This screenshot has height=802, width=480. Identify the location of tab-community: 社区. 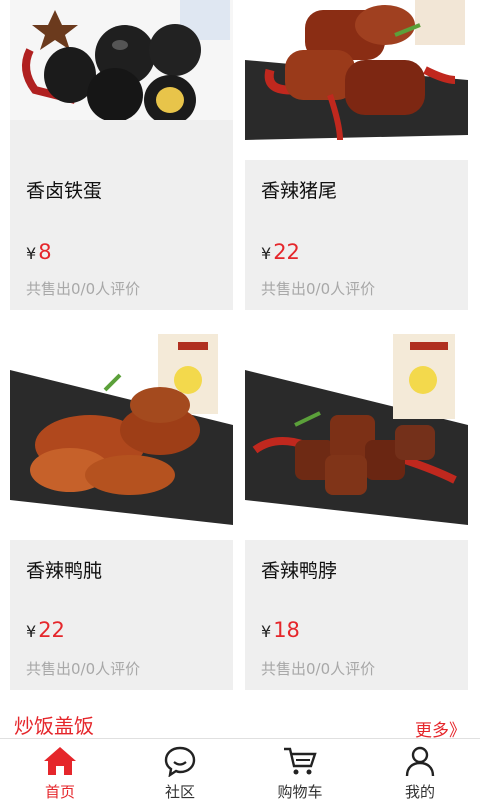
(180, 770).